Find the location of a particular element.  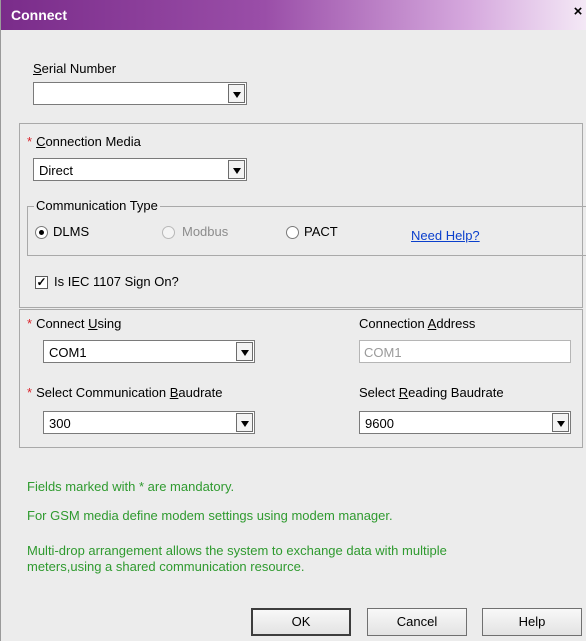

connect-using-combo: COM1 is located at coordinates (149, 351).